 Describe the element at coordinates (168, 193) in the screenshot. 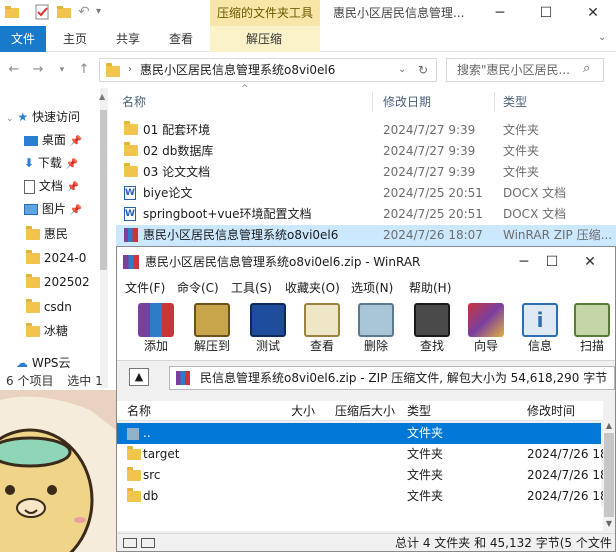

I see `file-name: biye论文` at that location.